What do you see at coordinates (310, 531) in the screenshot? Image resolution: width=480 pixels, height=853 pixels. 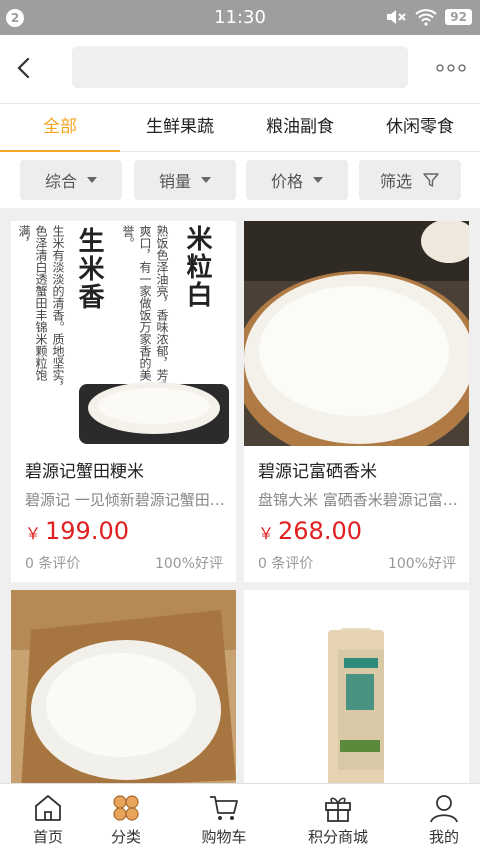 I see `product-price: ￥ 268.00` at bounding box center [310, 531].